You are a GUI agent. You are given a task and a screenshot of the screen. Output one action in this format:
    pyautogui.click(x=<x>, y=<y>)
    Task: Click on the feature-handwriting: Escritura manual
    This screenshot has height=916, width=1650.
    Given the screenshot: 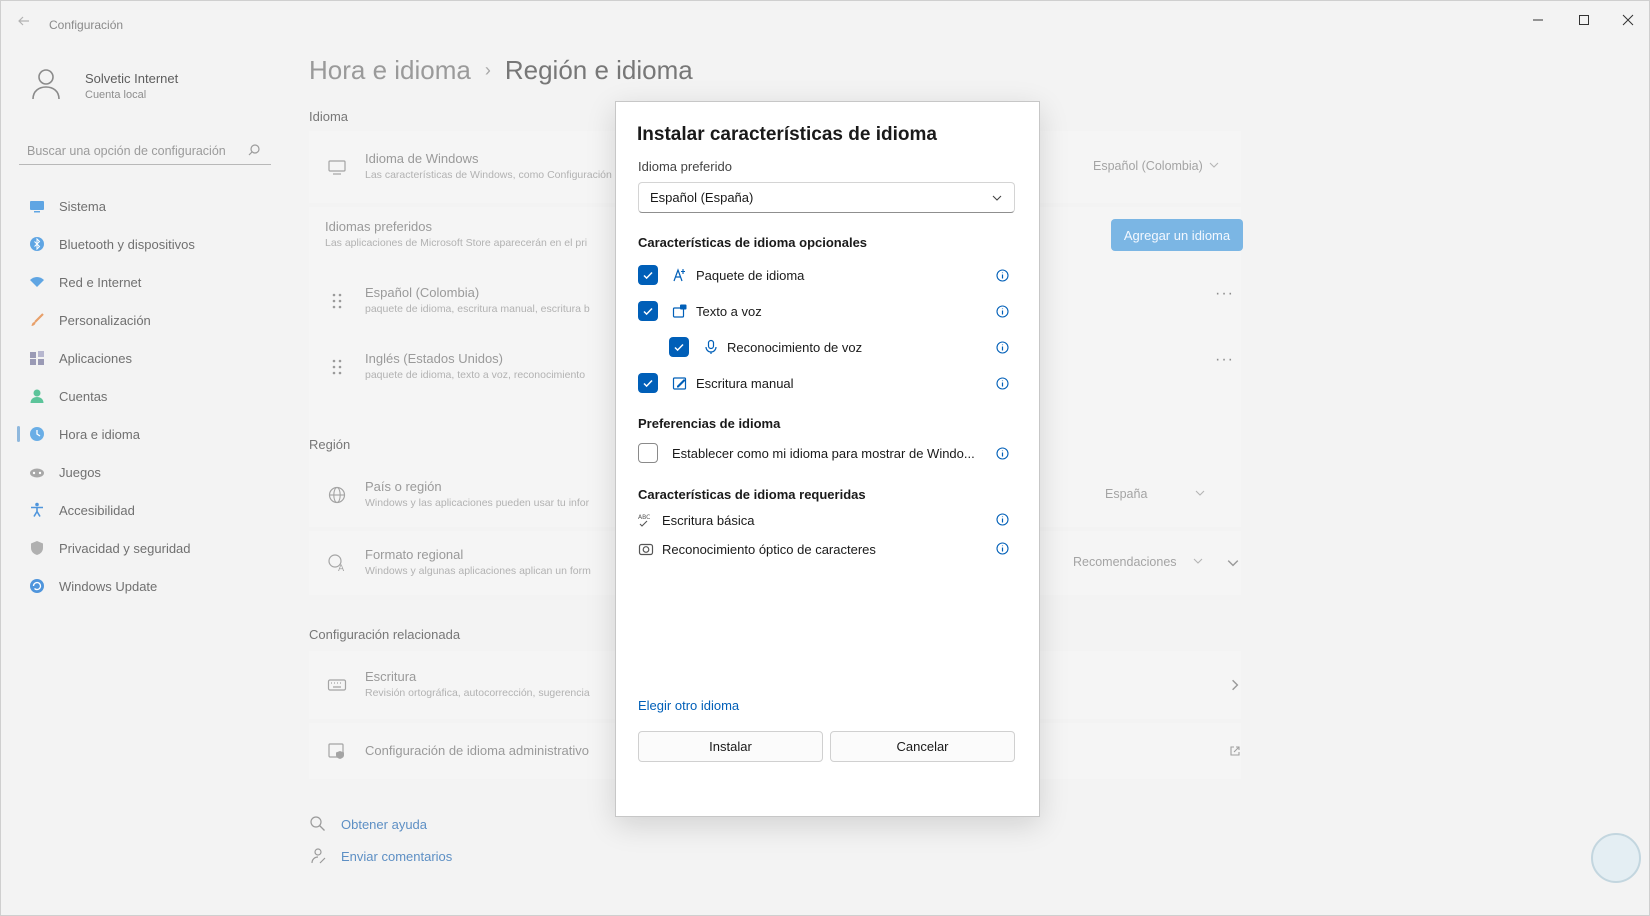 What is the action you would take?
    pyautogui.click(x=716, y=383)
    